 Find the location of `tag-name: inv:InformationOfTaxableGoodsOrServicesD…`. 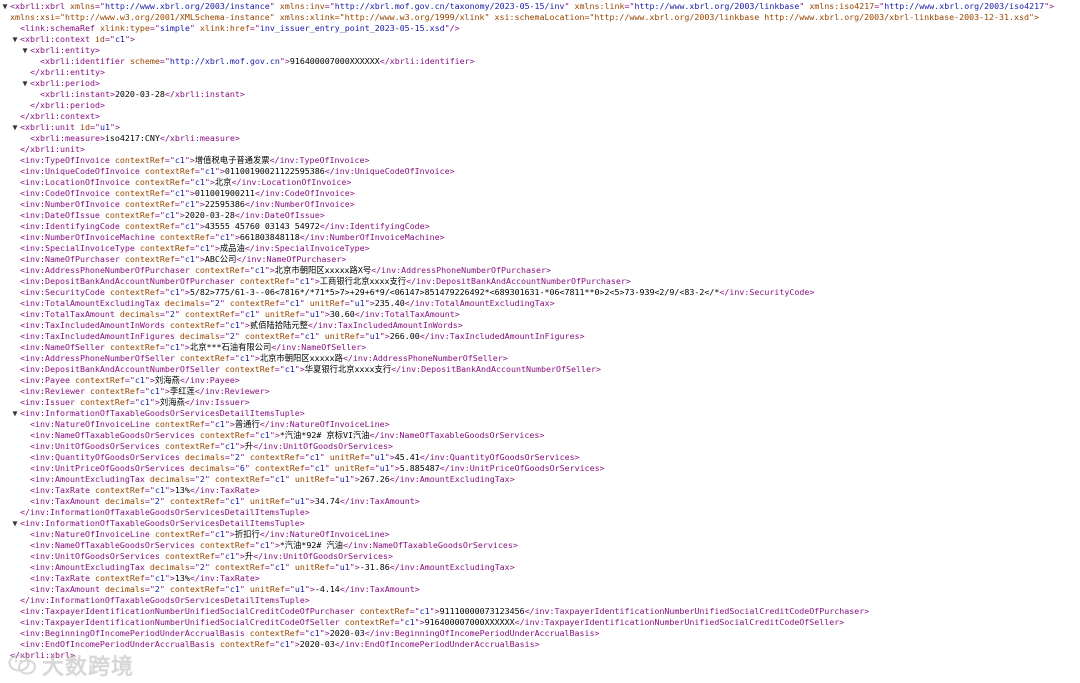

tag-name: inv:InformationOfTaxableGoodsOrServicesD… is located at coordinates (162, 413).